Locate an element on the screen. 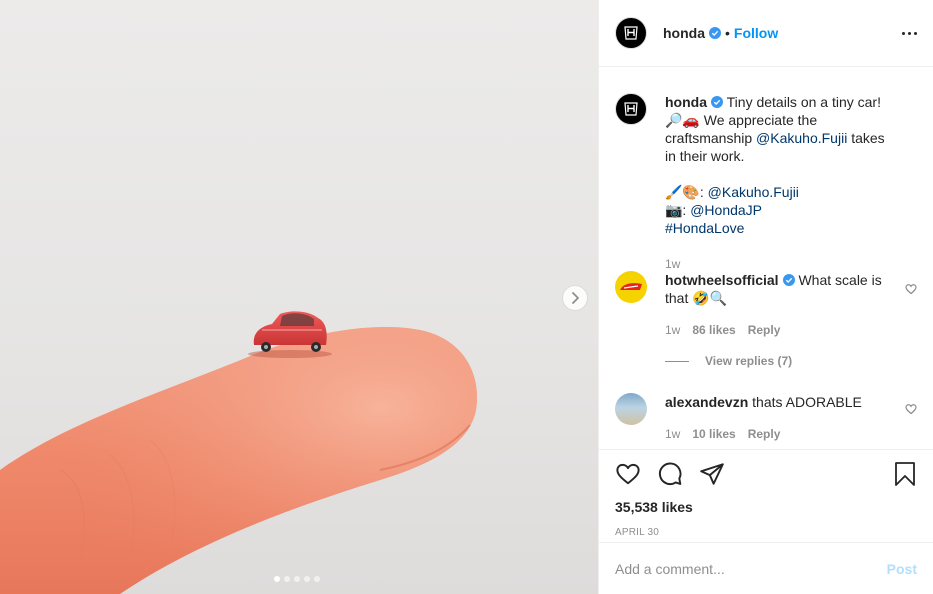 Image resolution: width=933 pixels, height=594 pixels. post-actions: 35,538 likes APRIL 30 is located at coordinates (766, 493).